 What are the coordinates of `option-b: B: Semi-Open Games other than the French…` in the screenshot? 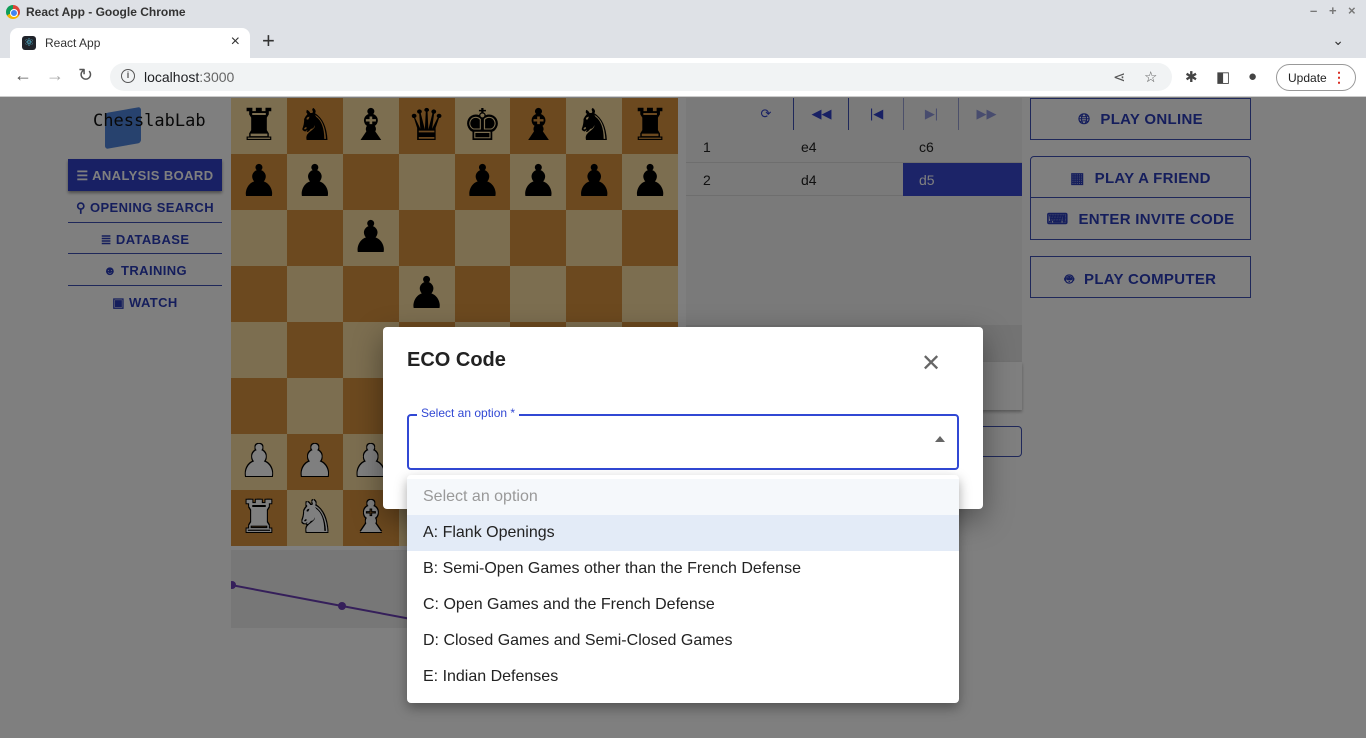 It's located at (683, 569).